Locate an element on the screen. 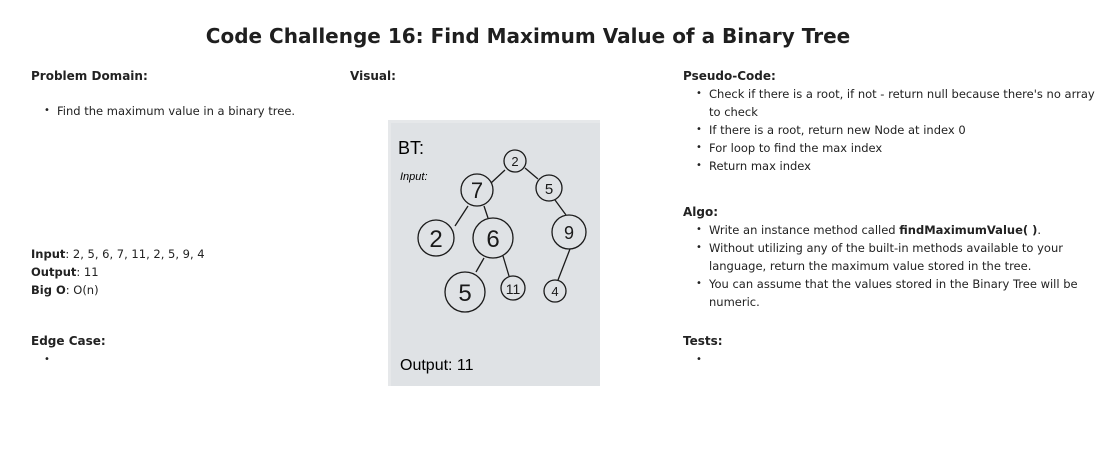  problem-heading: Problem Domain: is located at coordinates (89, 76).